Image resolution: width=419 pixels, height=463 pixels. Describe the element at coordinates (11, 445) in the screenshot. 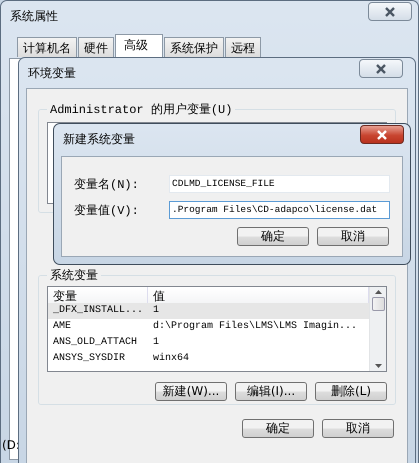

I see `drive-label: (D:` at that location.